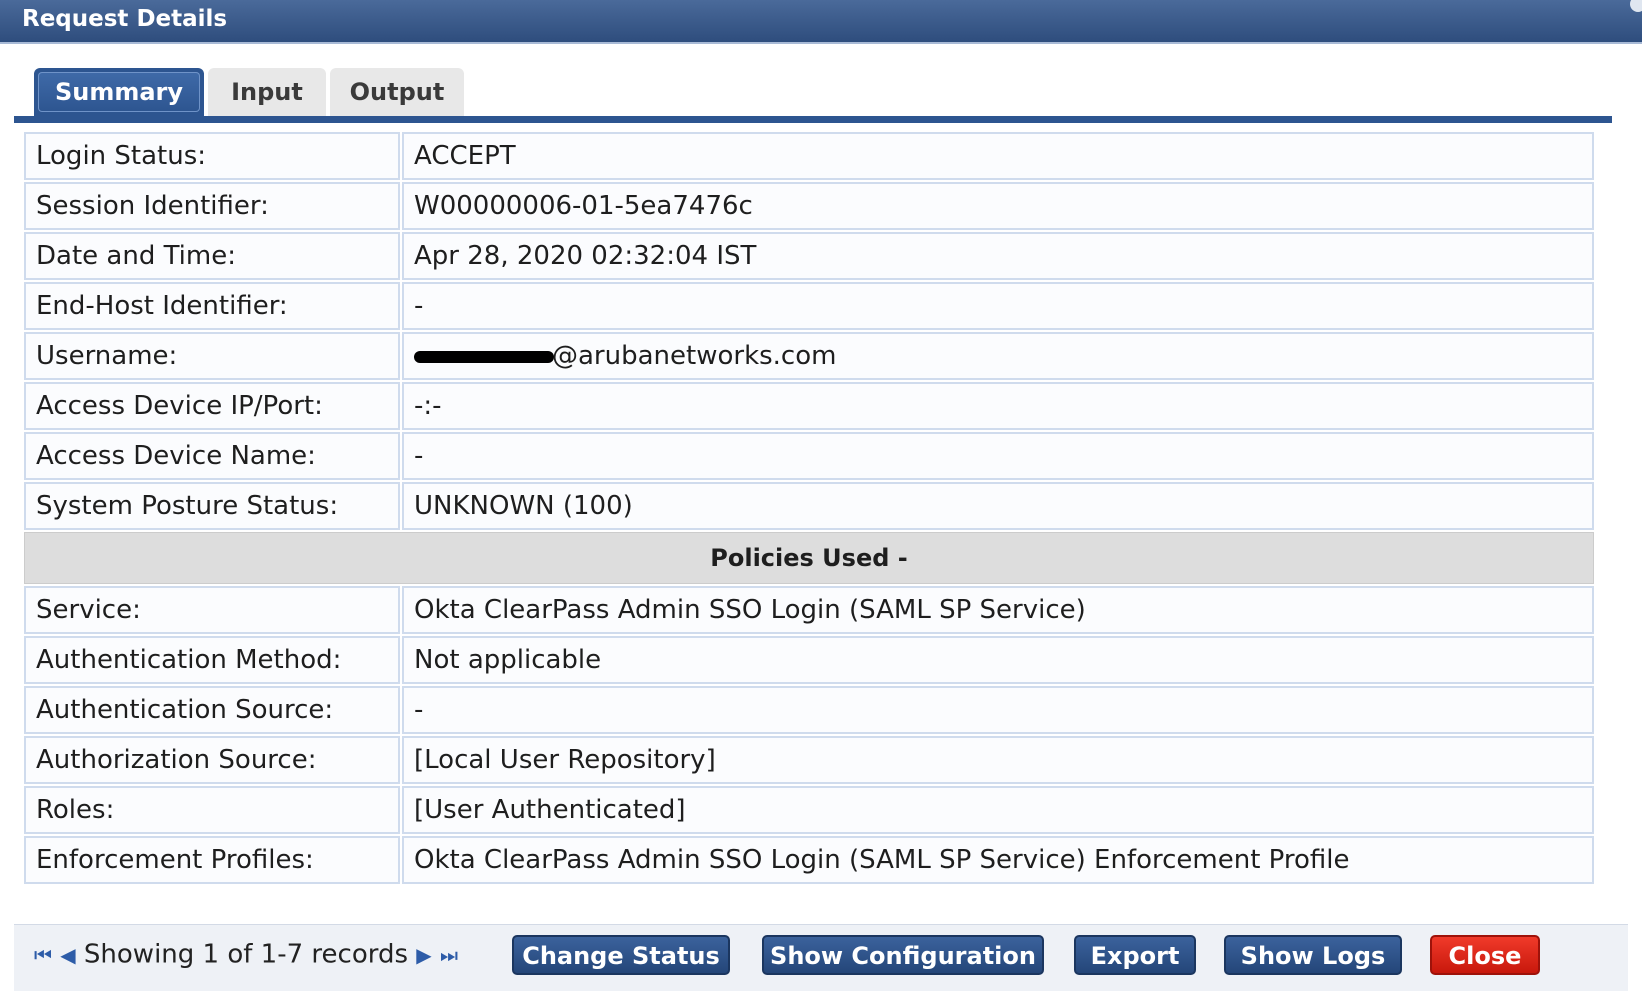 The height and width of the screenshot is (991, 1642). I want to click on field-label: End-Host Identifier:, so click(212, 306).